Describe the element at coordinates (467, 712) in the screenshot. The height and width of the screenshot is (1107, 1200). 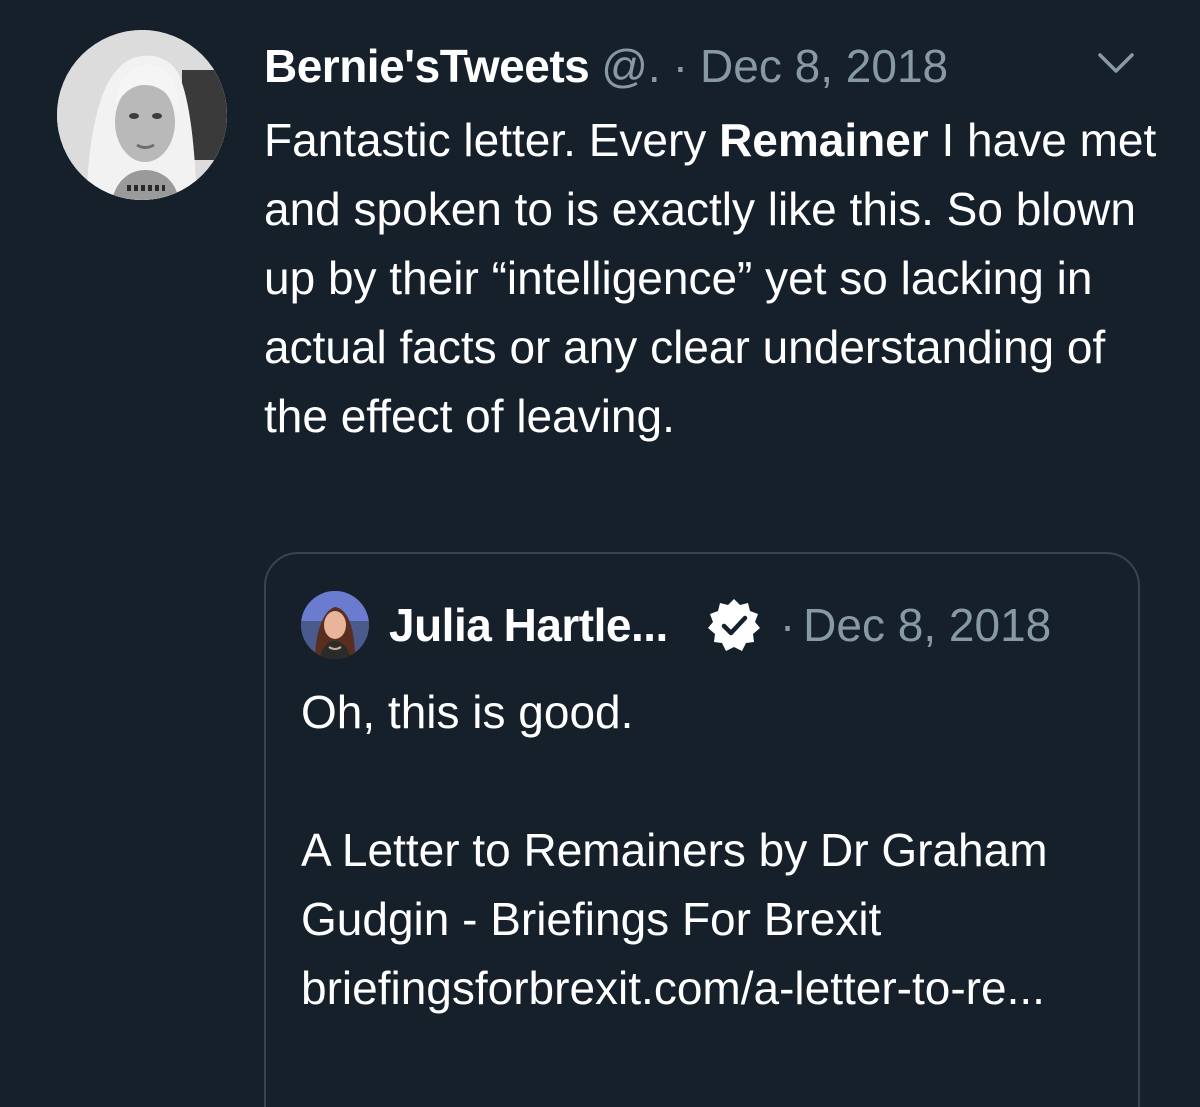
I see `quoted-text-line: Oh, this is good.` at that location.